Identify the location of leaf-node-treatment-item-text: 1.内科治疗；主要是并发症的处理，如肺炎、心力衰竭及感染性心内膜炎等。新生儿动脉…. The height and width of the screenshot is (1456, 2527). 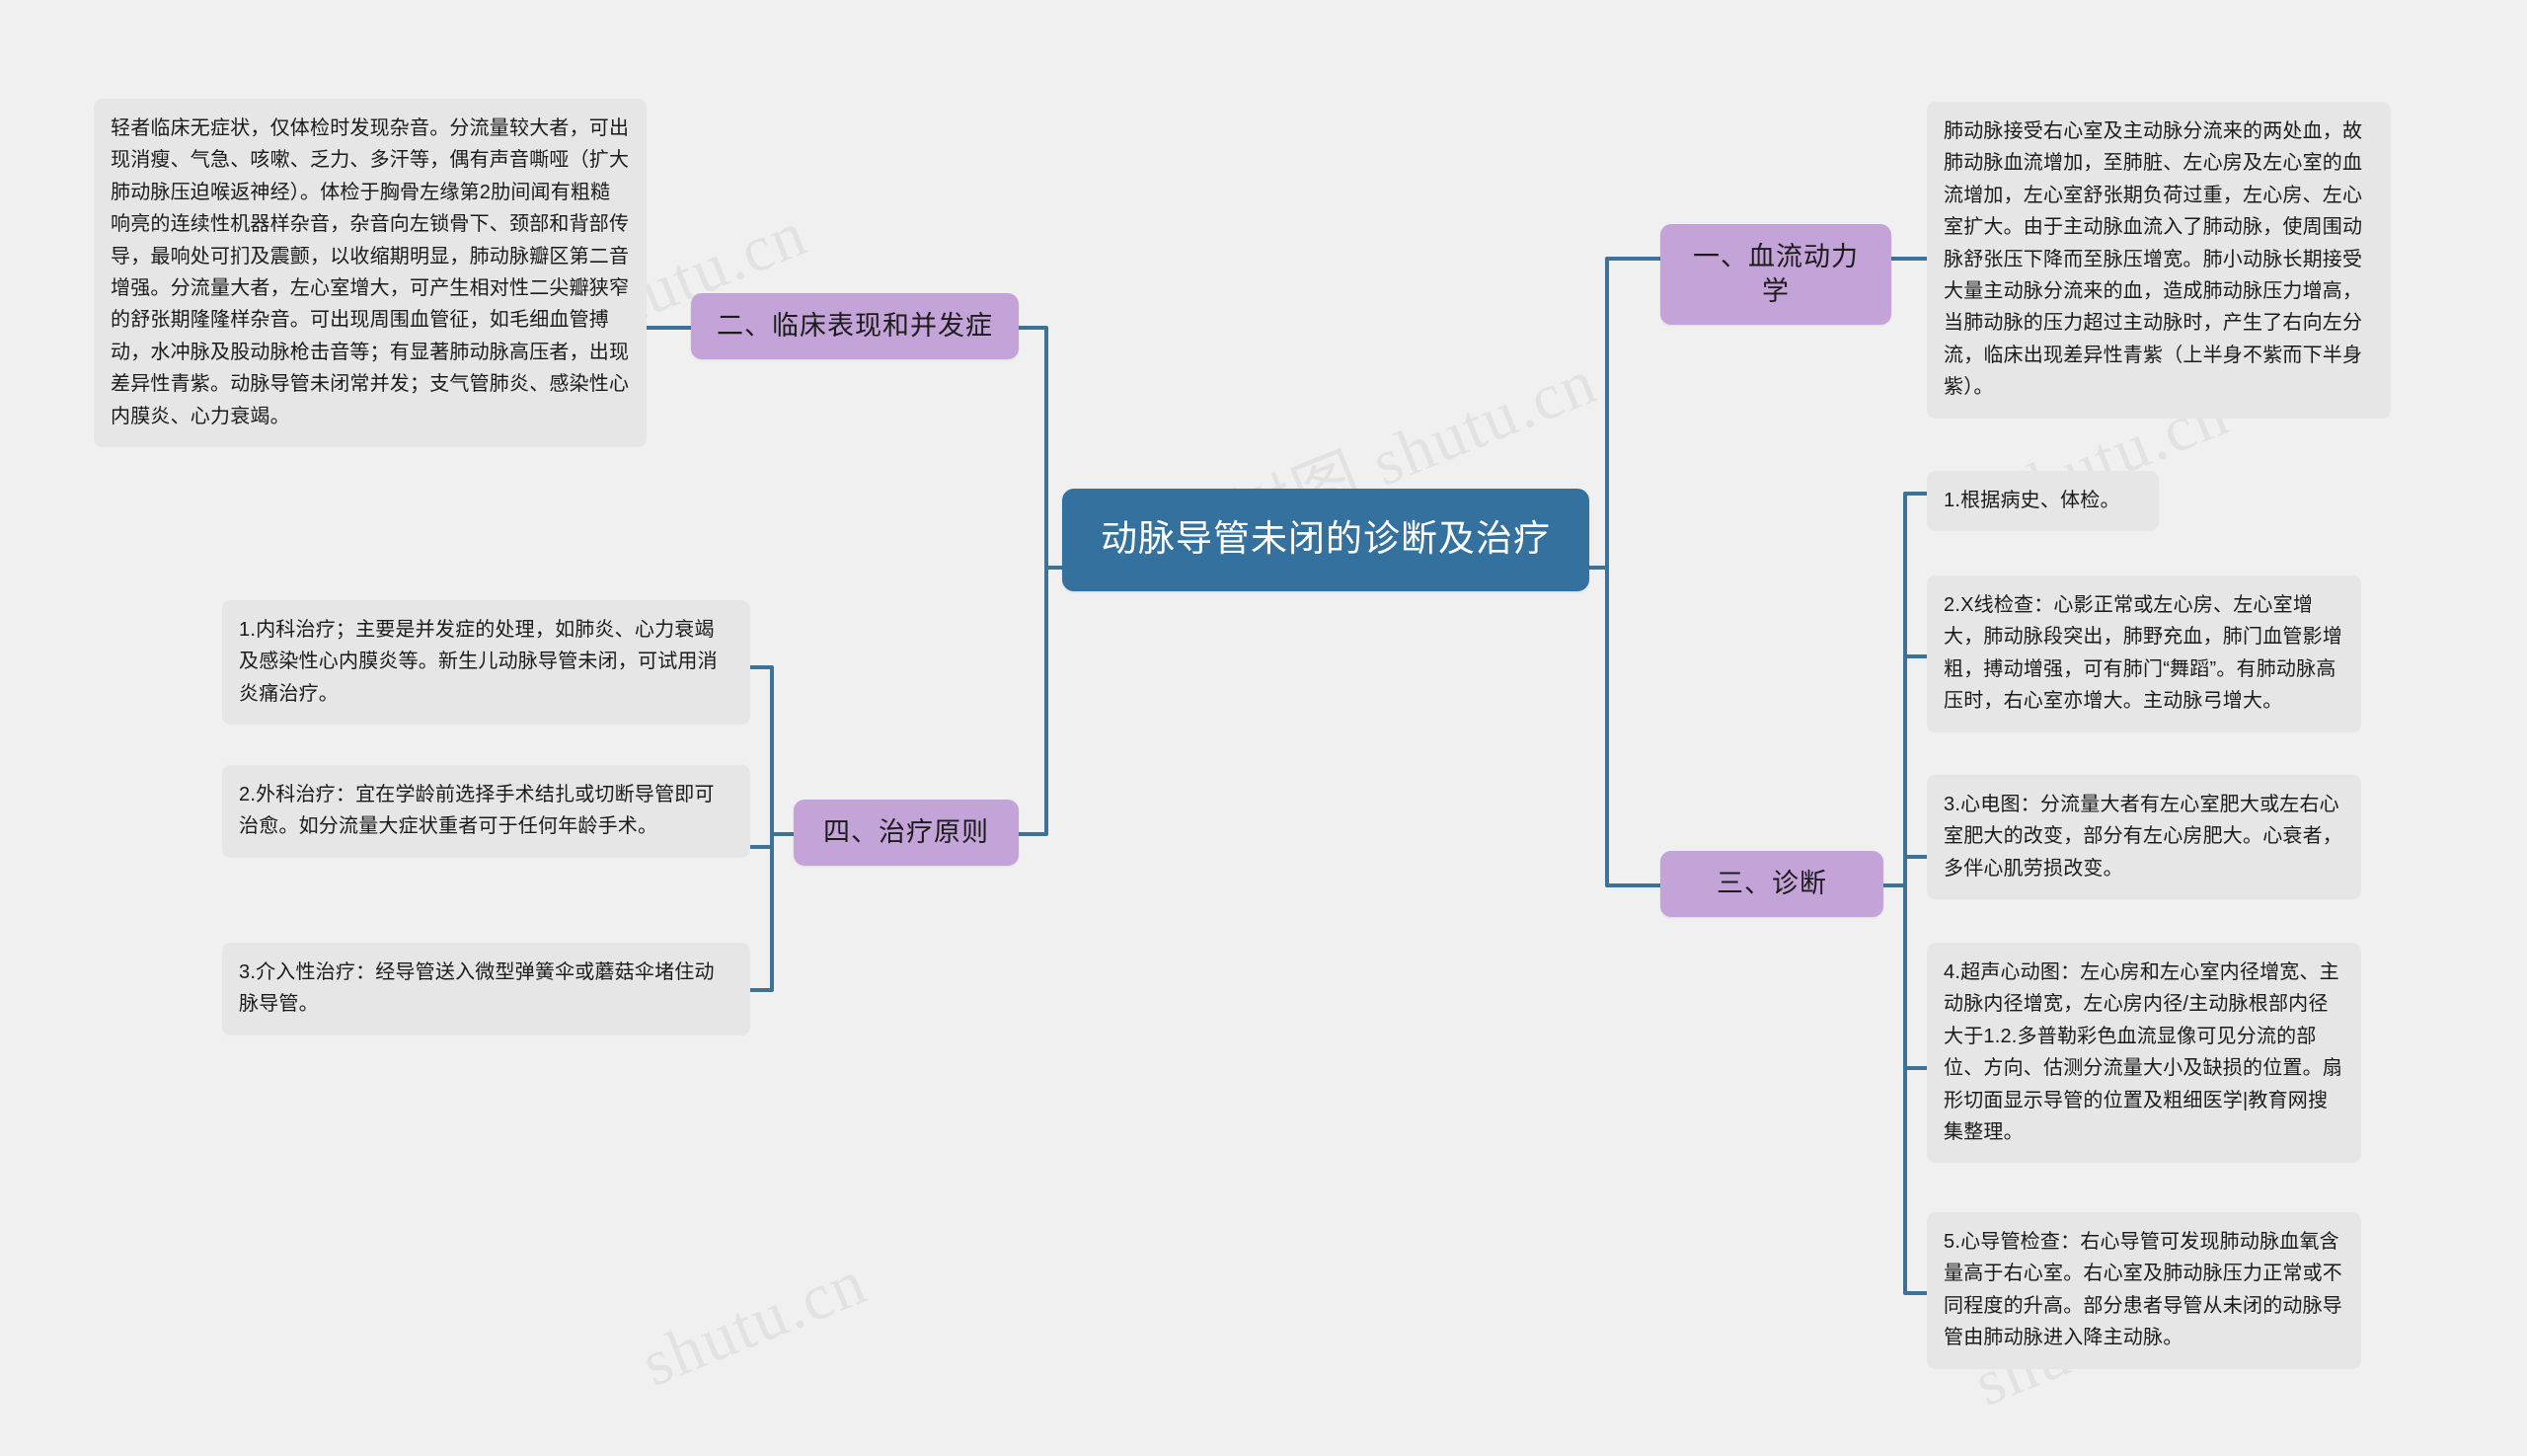
(478, 662).